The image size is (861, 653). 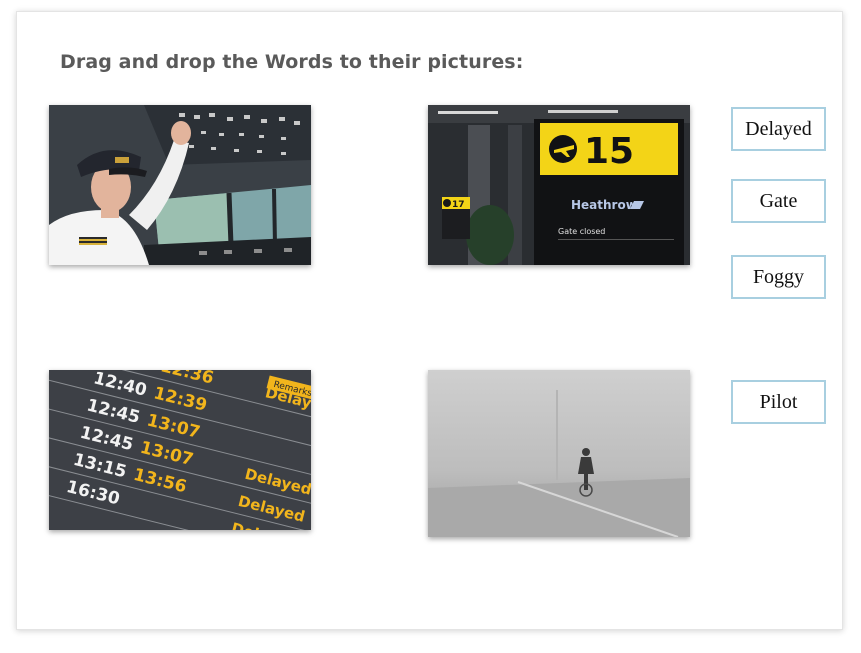 What do you see at coordinates (778, 129) in the screenshot?
I see `word-delayed: Delayed` at bounding box center [778, 129].